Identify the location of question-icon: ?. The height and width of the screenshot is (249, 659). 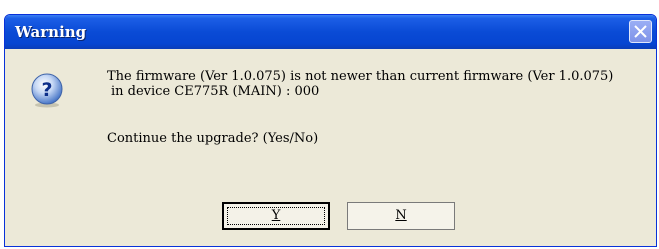
(47, 90).